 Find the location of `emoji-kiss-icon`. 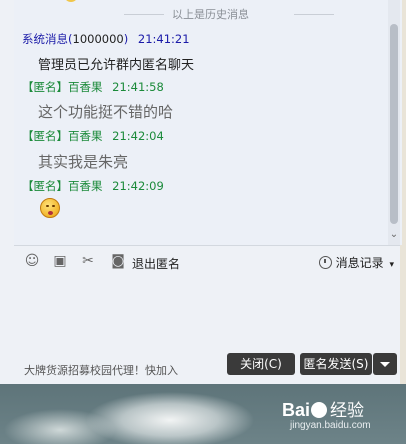

emoji-kiss-icon is located at coordinates (50, 208).